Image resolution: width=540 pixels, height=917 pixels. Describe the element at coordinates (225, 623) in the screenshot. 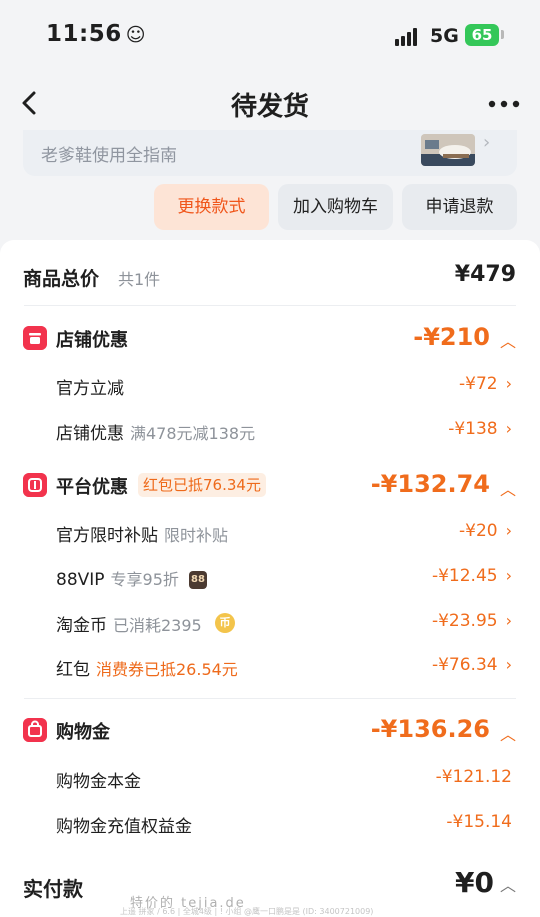

I see `coin-icon: 币` at that location.